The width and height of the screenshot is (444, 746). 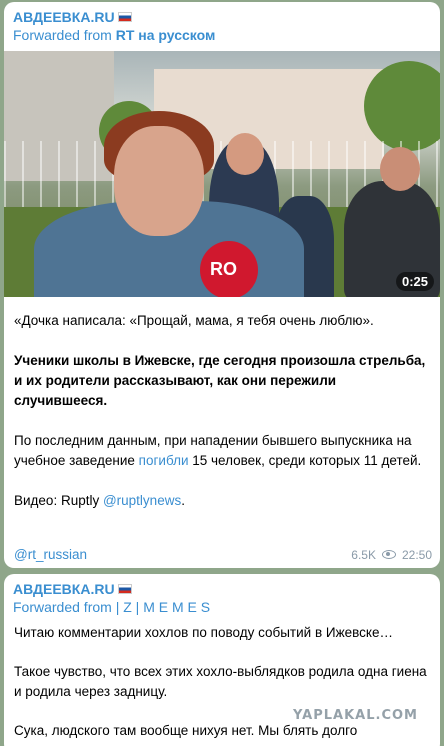 I want to click on message-meta: 6.5K 22:50, so click(x=391, y=555).